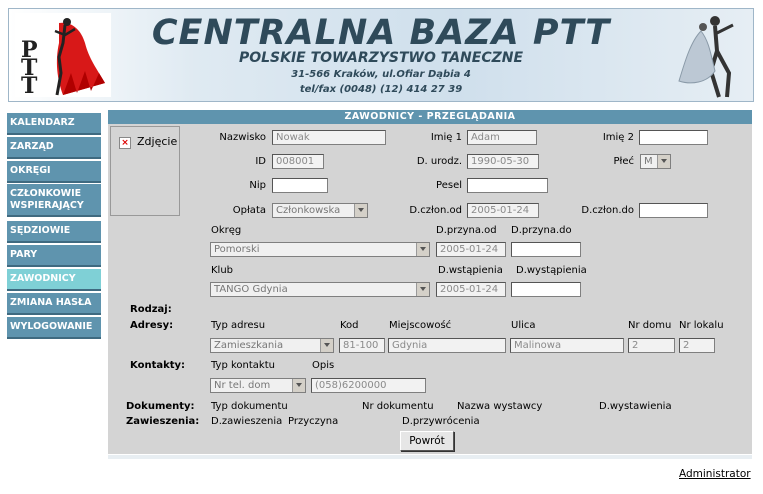 The image size is (763, 494). Describe the element at coordinates (381, 74) in the screenshot. I see `site-address: 31-566 Kraków, ul.Ofiar Dąbia 4` at that location.